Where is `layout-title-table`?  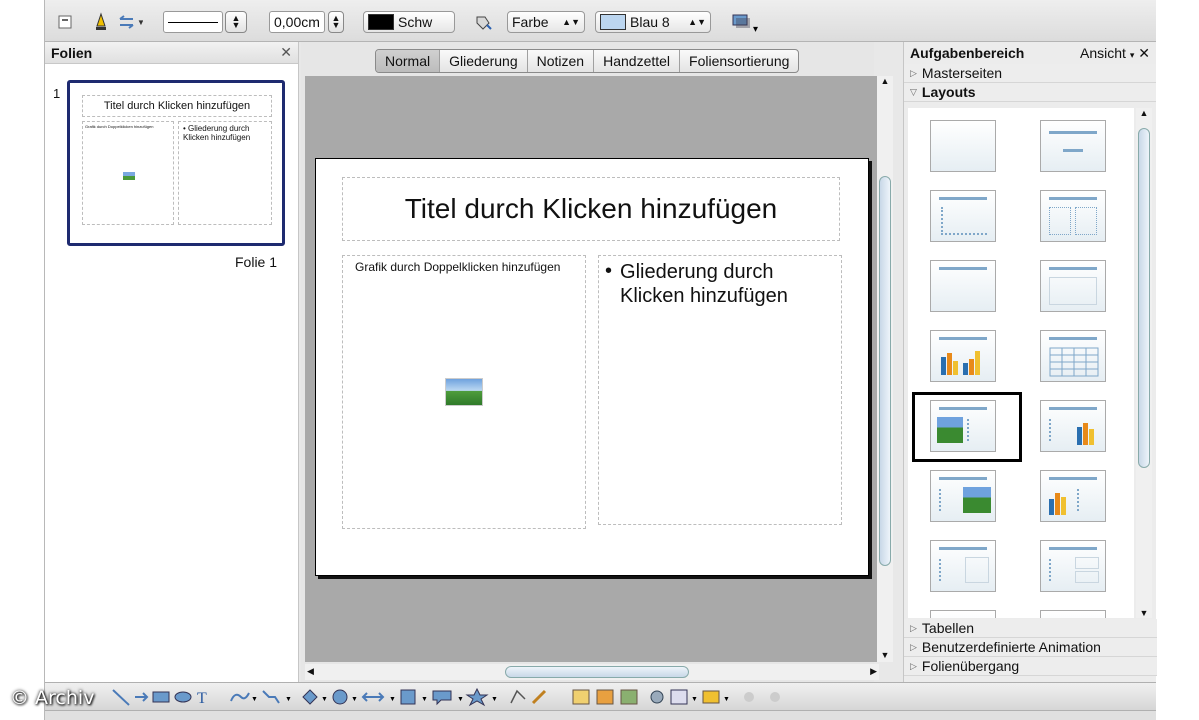
layout-title-table is located at coordinates (1073, 356).